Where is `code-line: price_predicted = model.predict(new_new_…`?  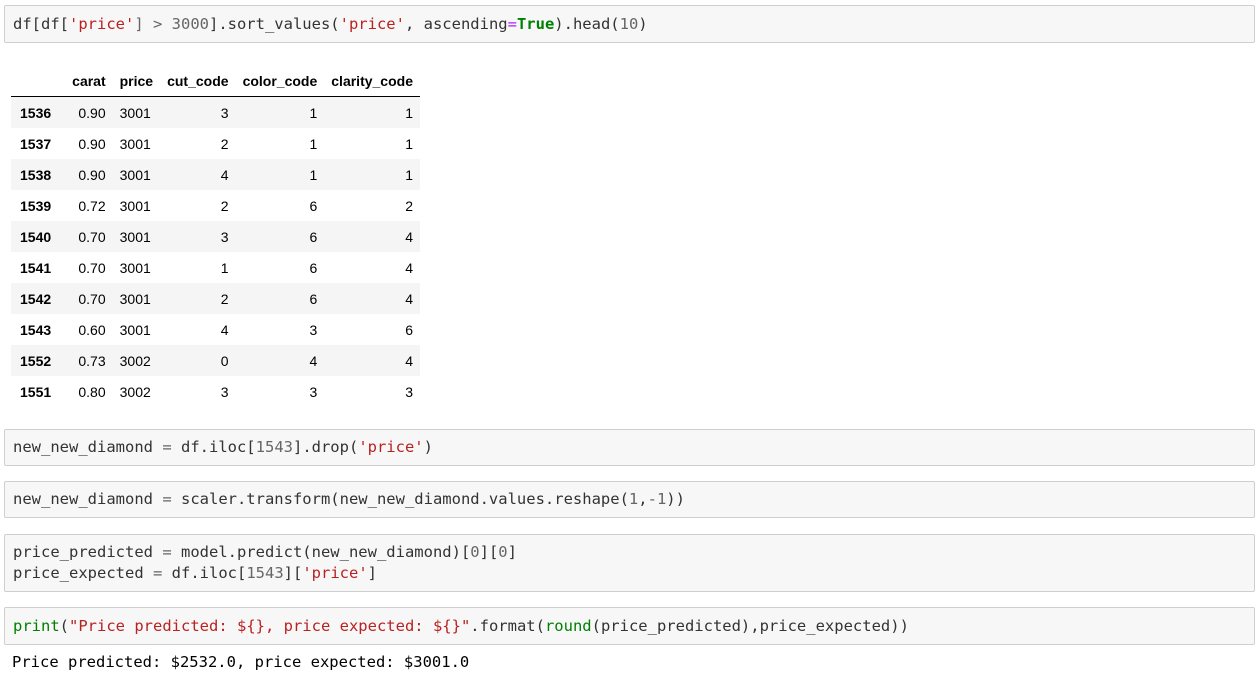 code-line: price_predicted = model.predict(new_new_… is located at coordinates (265, 552).